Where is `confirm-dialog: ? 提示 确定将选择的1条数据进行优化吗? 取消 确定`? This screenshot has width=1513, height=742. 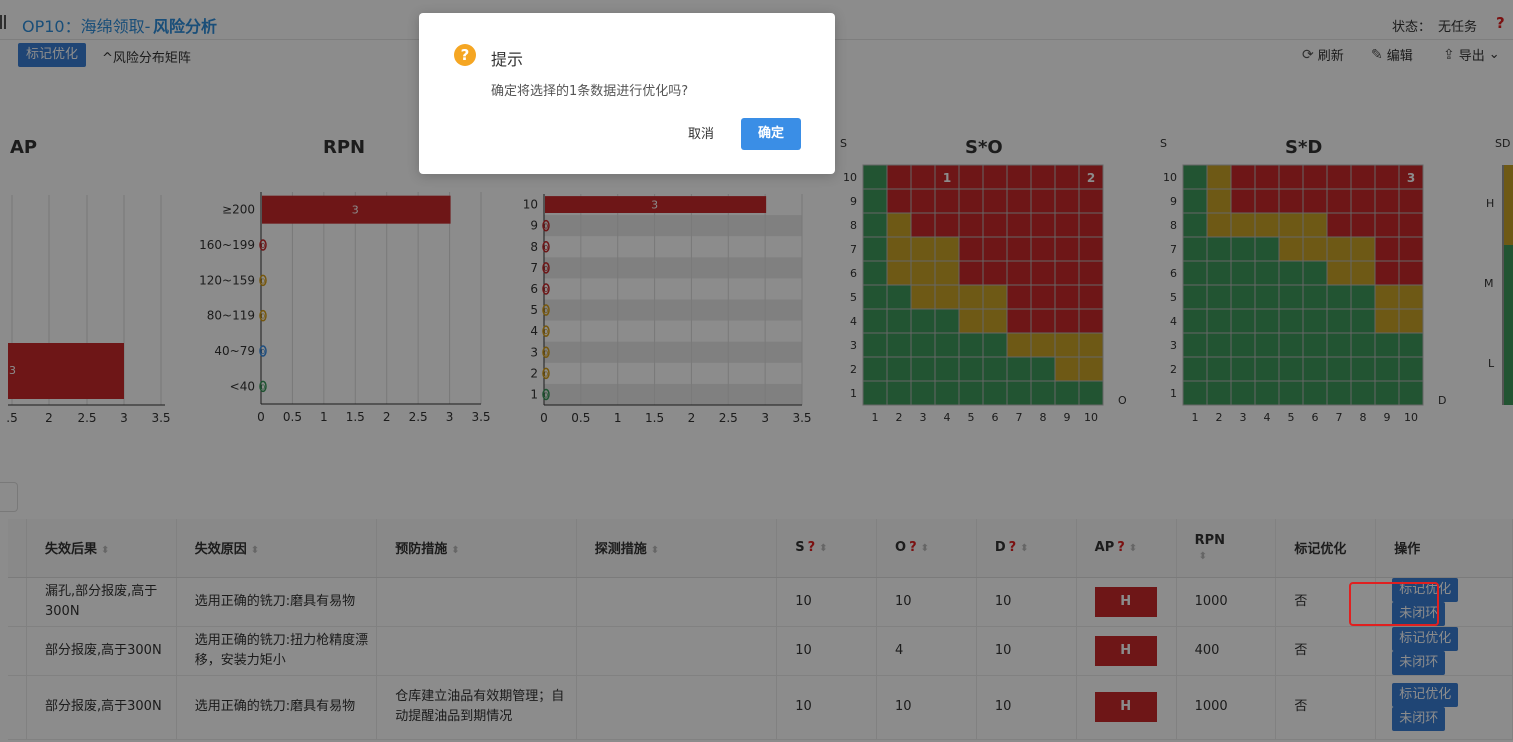 confirm-dialog: ? 提示 确定将选择的1条数据进行优化吗? 取消 确定 is located at coordinates (627, 93).